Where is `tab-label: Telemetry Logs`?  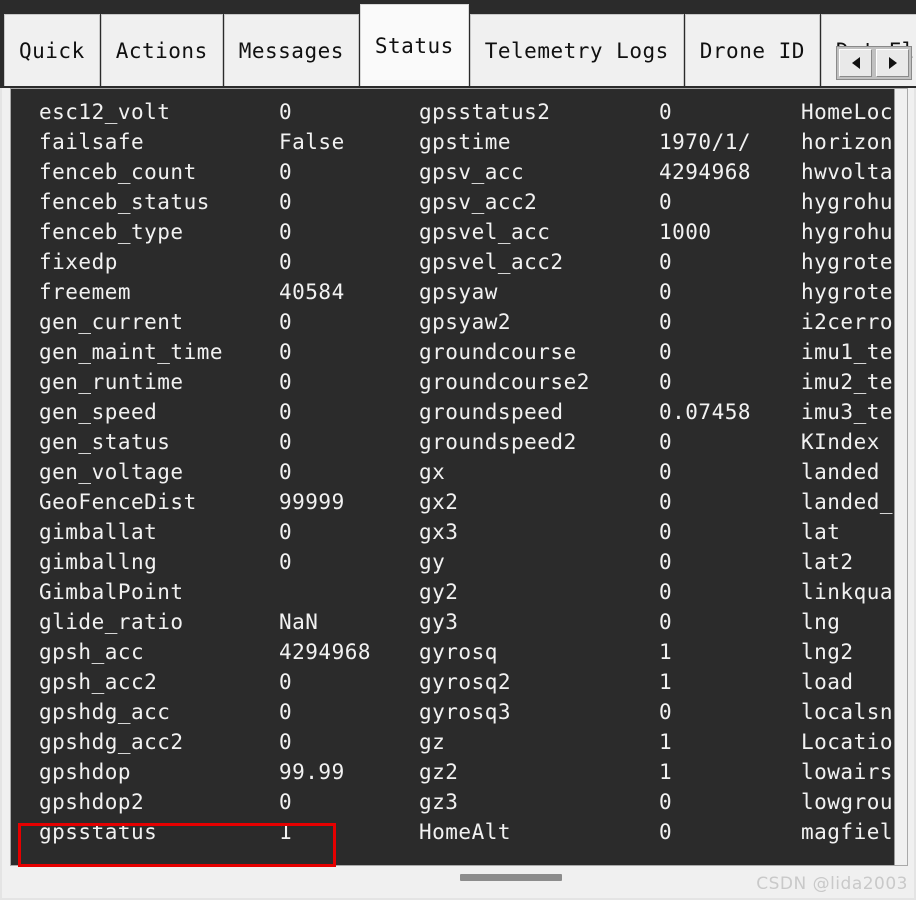 tab-label: Telemetry Logs is located at coordinates (576, 50).